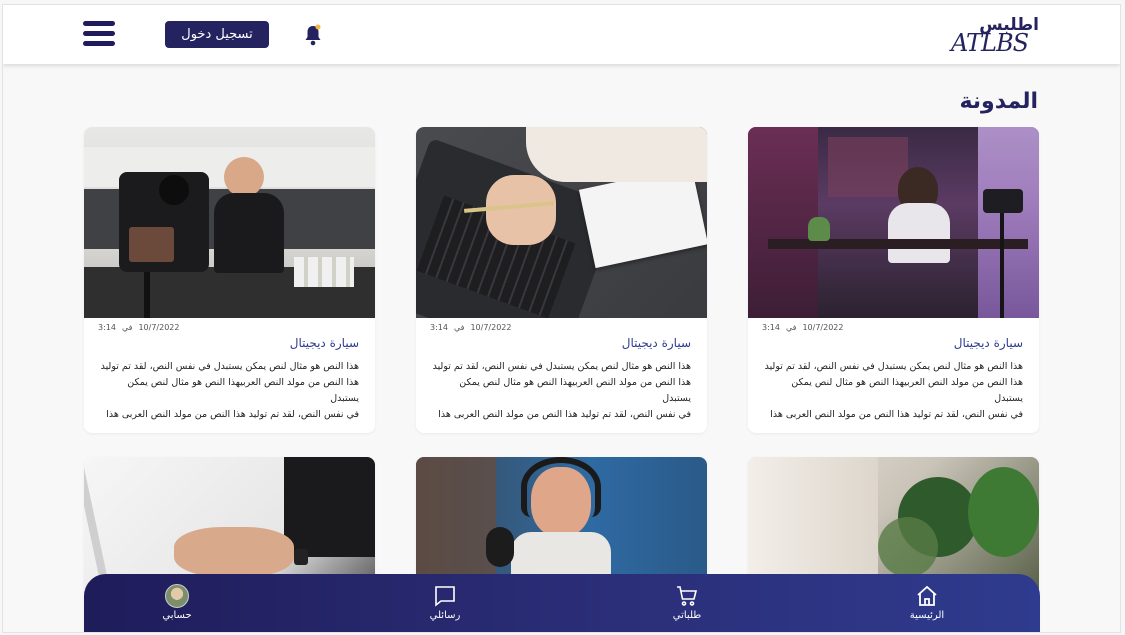 The width and height of the screenshot is (1125, 635). What do you see at coordinates (313, 35) in the screenshot?
I see `bell-icon` at bounding box center [313, 35].